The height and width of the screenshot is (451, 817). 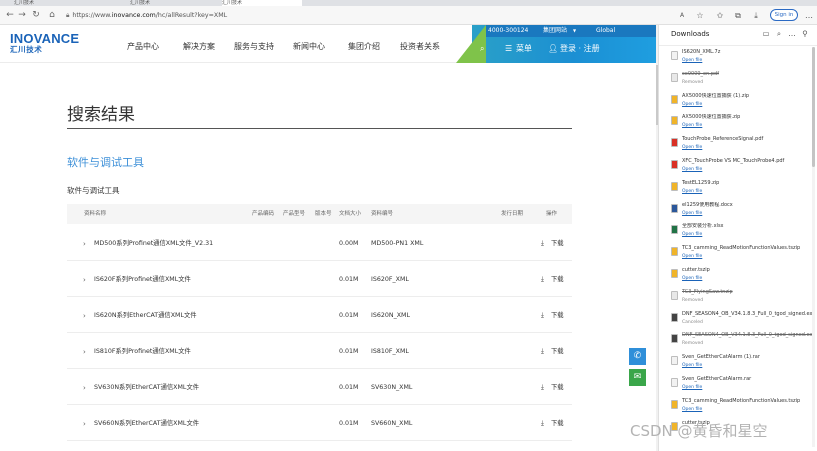 What do you see at coordinates (738, 298) in the screenshot?
I see `download-item: TC3_FlyingSaw.tnzip Removed` at bounding box center [738, 298].